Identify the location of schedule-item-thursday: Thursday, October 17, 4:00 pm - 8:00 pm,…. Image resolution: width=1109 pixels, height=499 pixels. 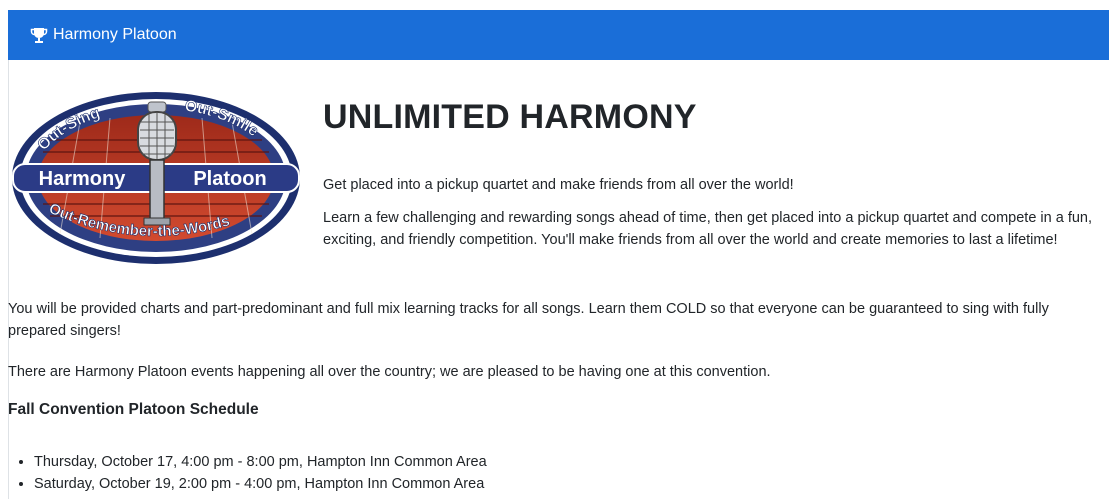
(260, 462).